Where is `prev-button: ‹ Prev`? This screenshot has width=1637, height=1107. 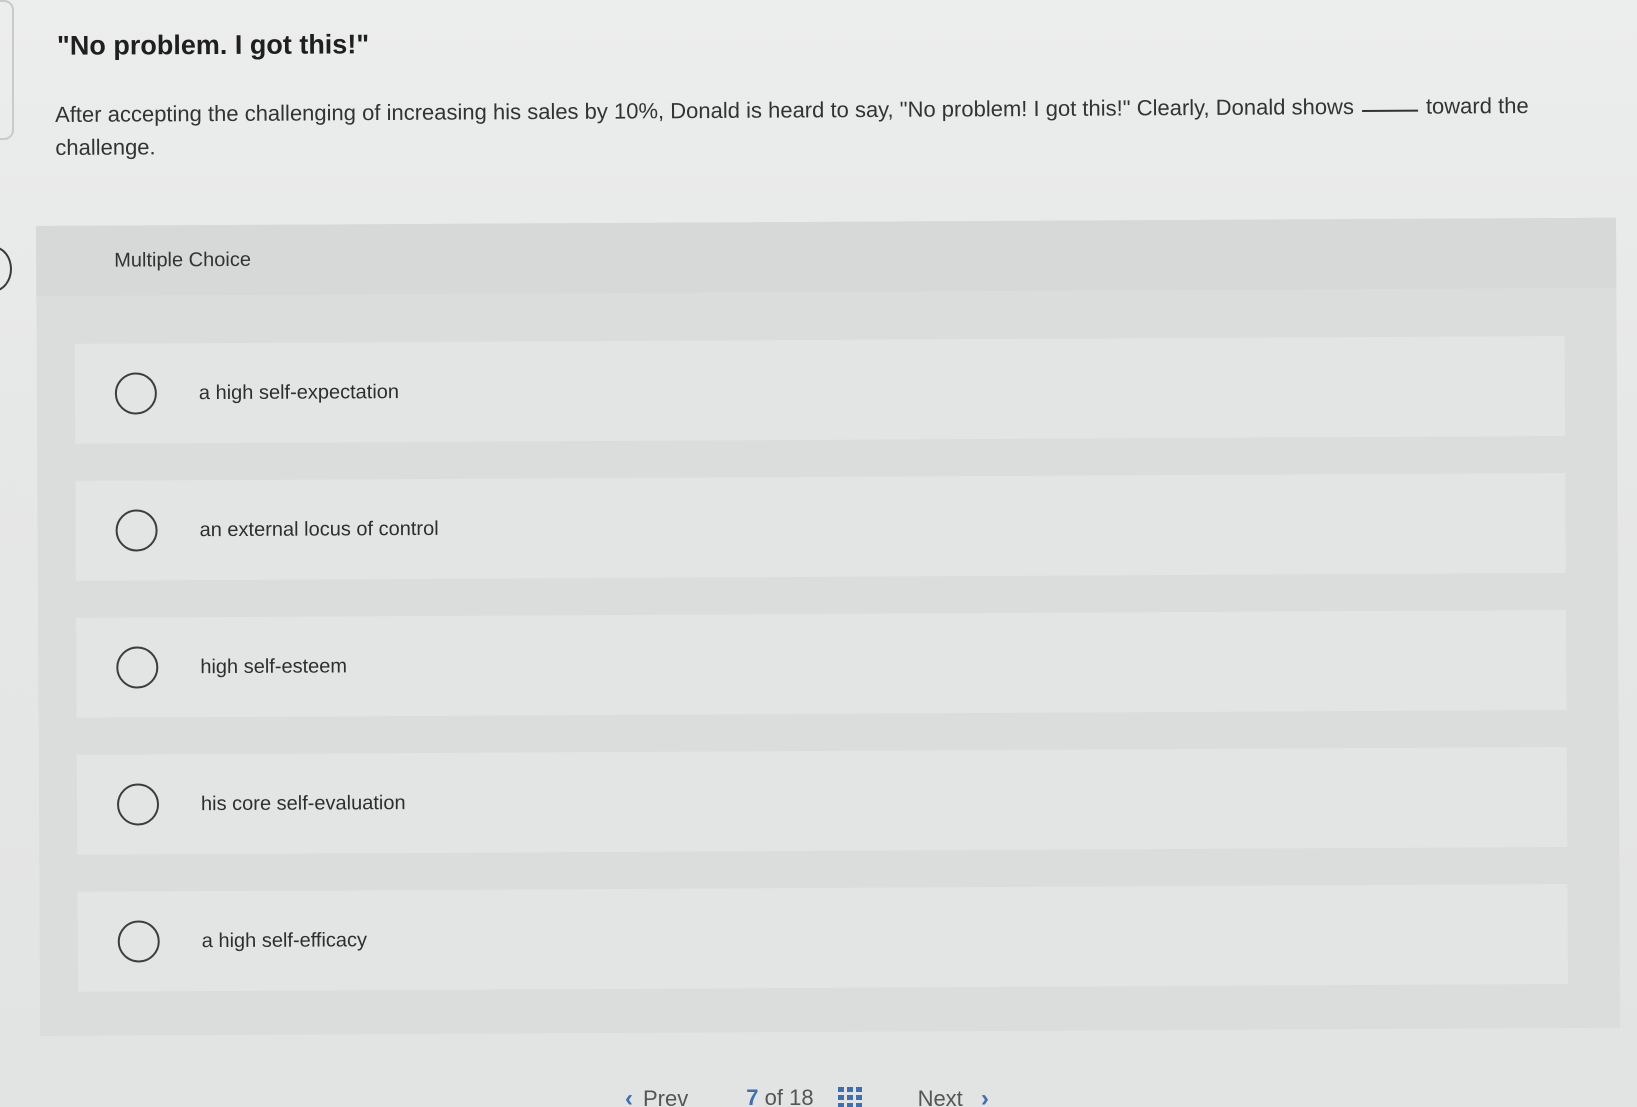
prev-button: ‹ Prev is located at coordinates (656, 1096).